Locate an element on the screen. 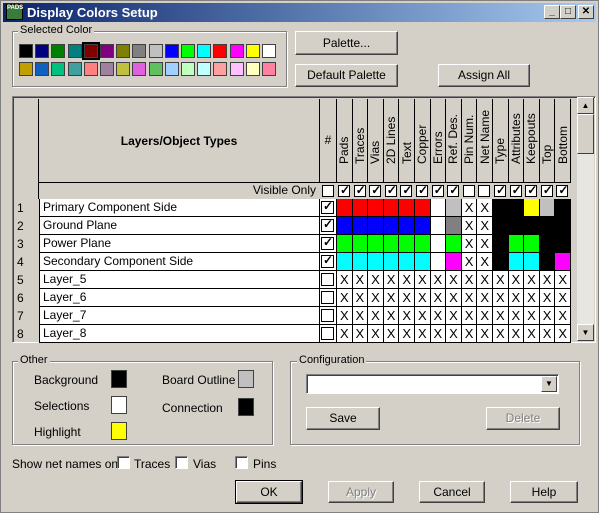 The height and width of the screenshot is (513, 599). maximize-icon: □ is located at coordinates (568, 12).